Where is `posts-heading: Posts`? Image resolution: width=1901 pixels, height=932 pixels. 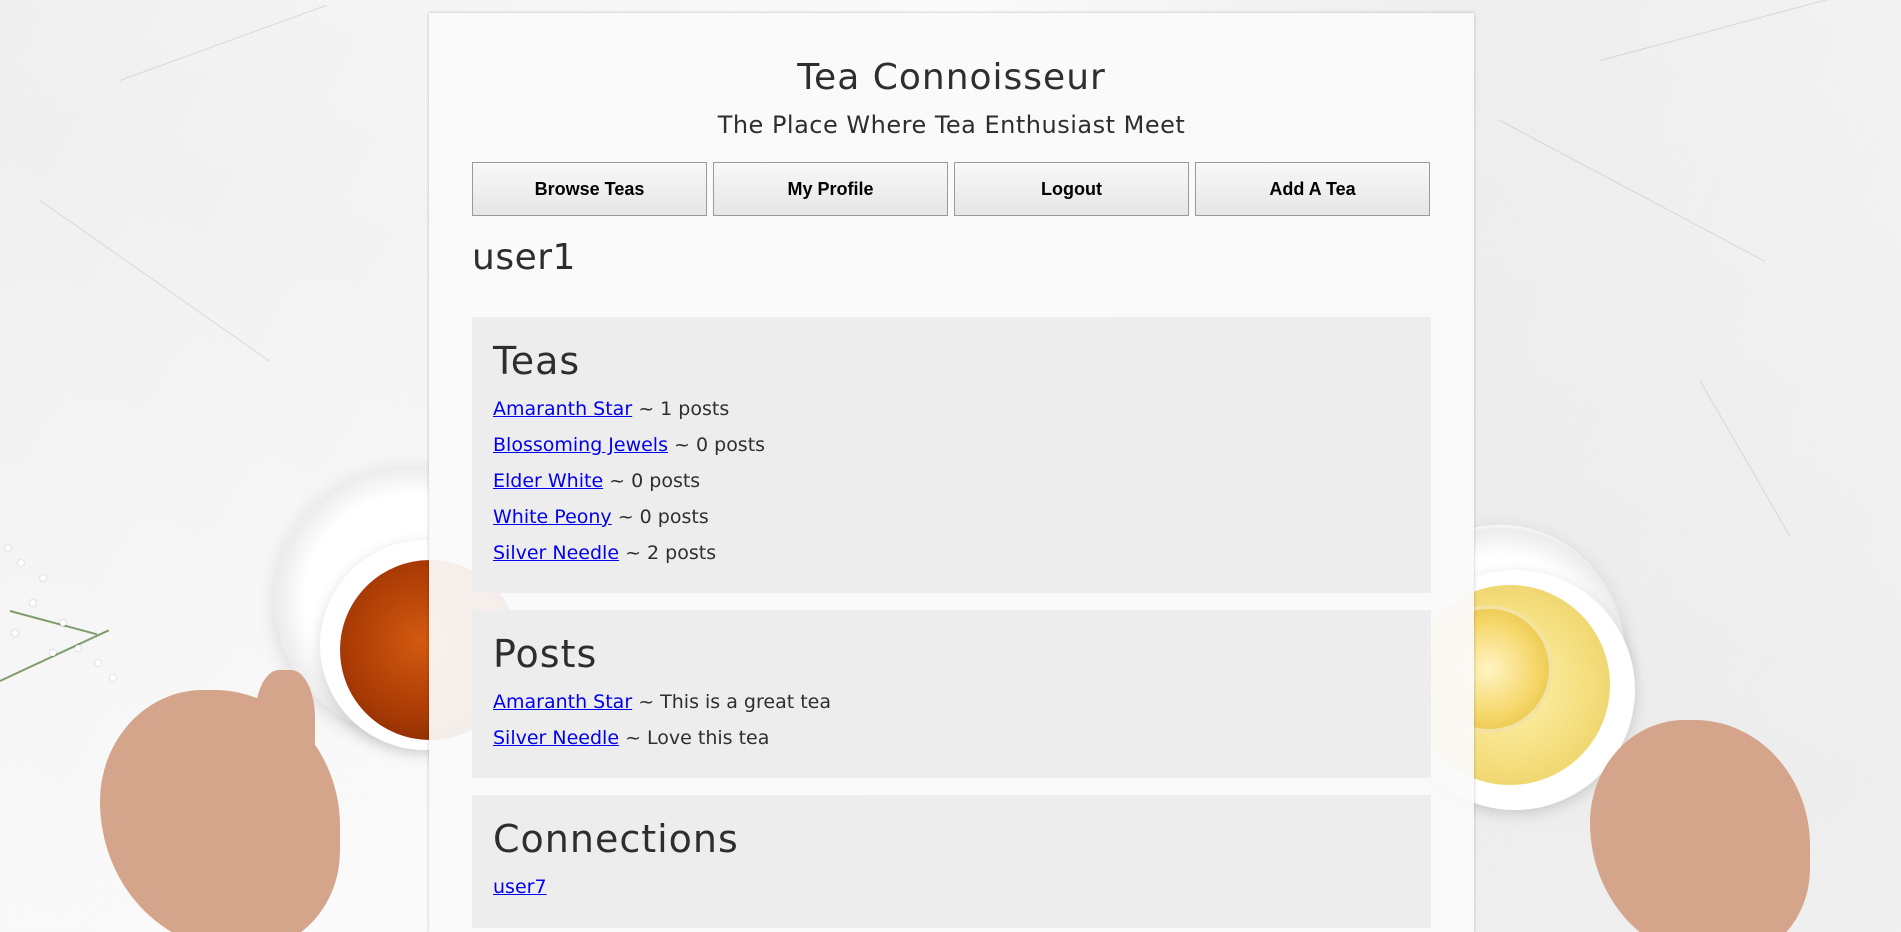
posts-heading: Posts is located at coordinates (545, 654).